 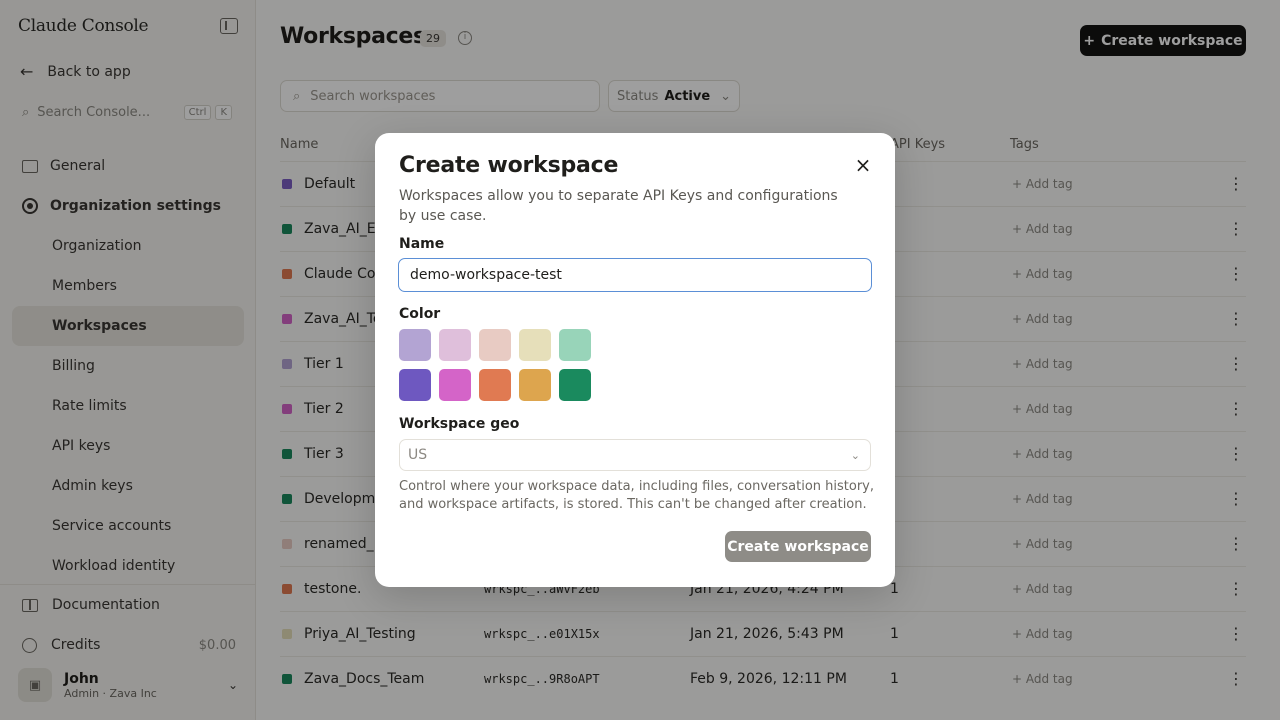 What do you see at coordinates (418, 455) in the screenshot?
I see `workspace-geo-value: US` at bounding box center [418, 455].